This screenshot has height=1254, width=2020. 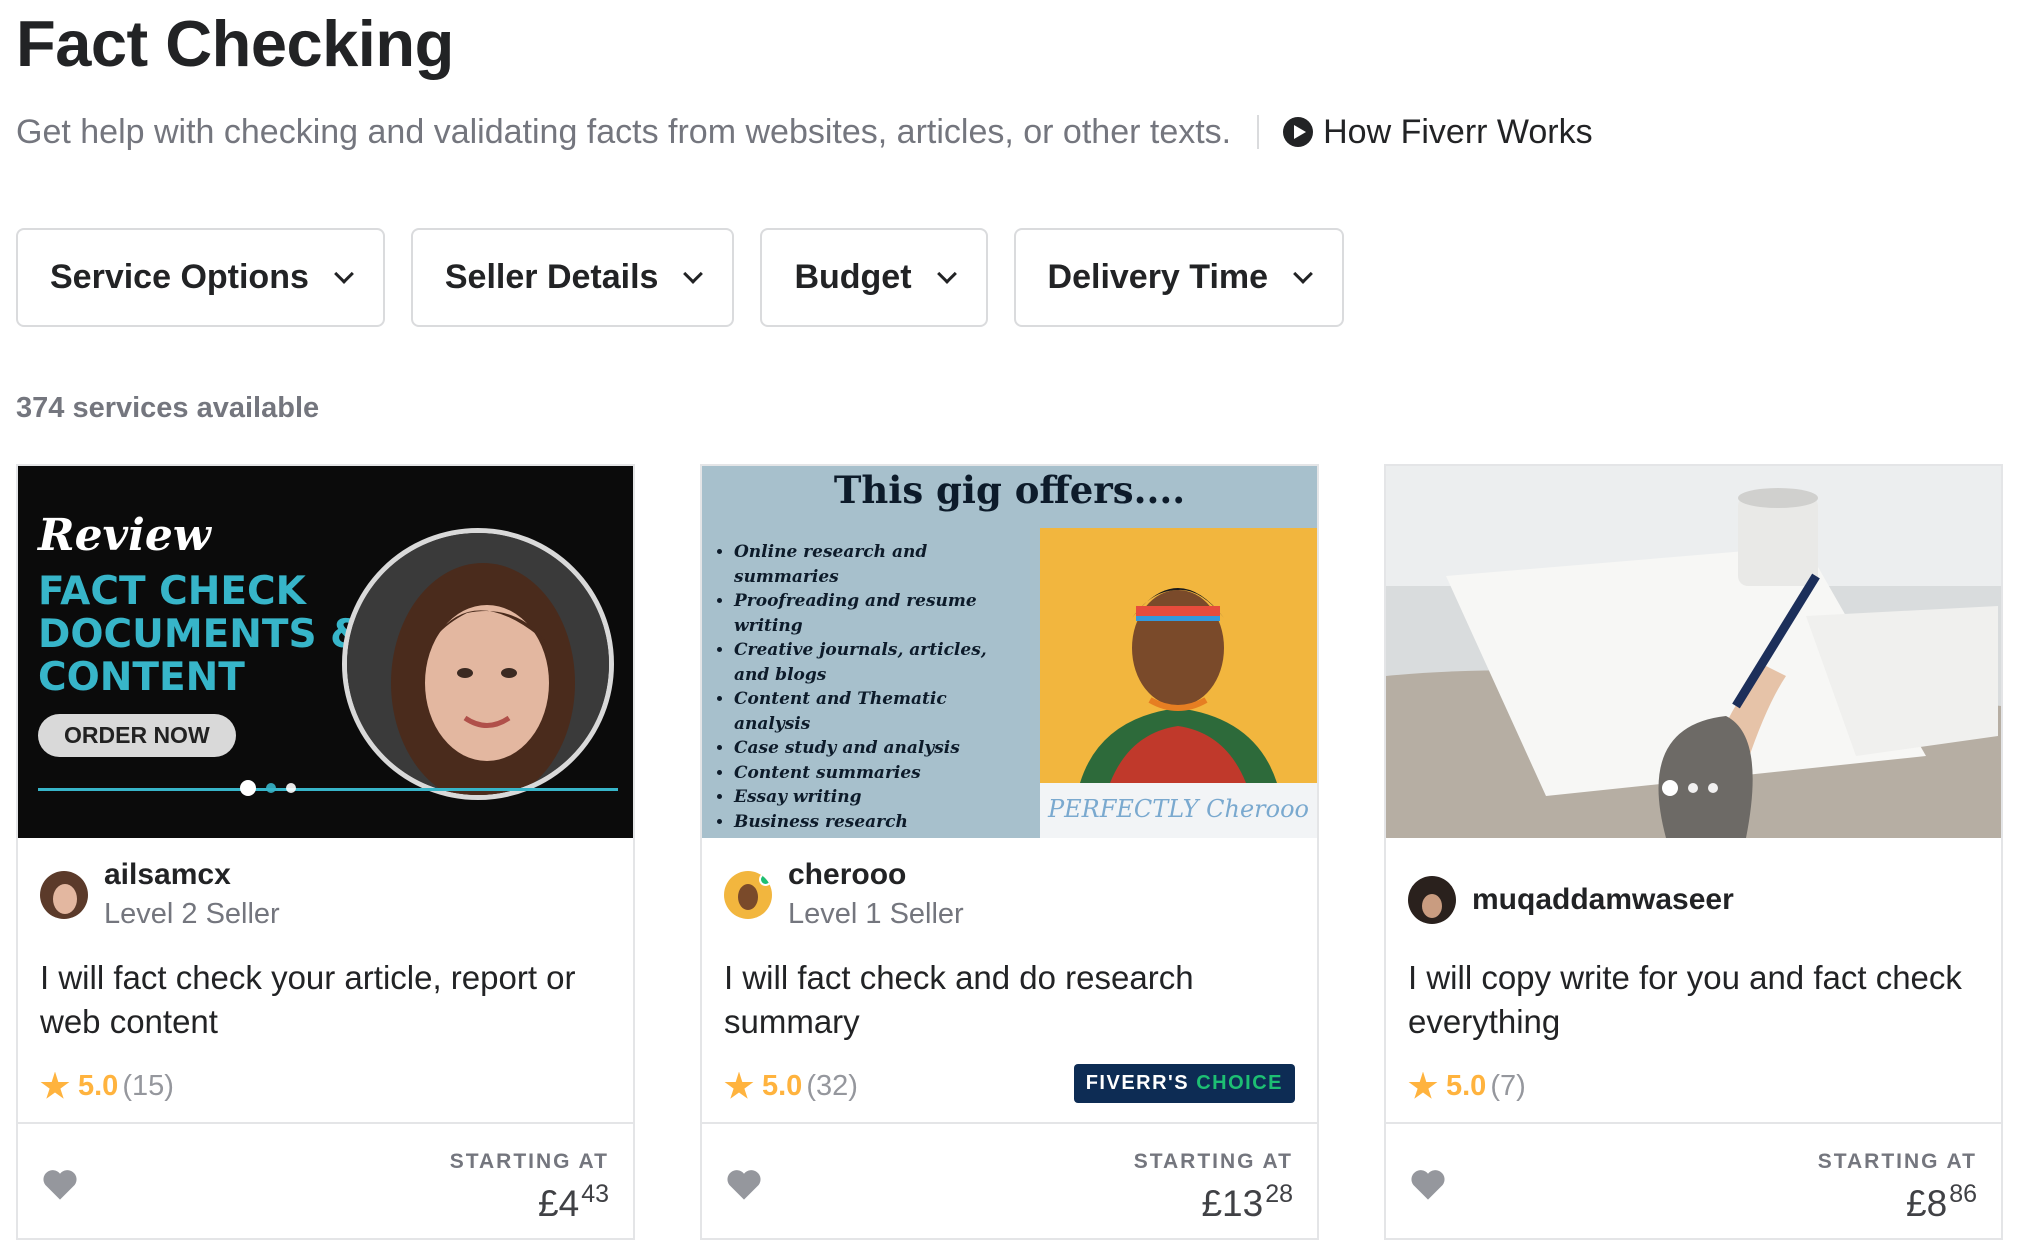 I want to click on thumbnail-headline: FACT CHECK DOCUMENTS & CONTENT, so click(x=201, y=634).